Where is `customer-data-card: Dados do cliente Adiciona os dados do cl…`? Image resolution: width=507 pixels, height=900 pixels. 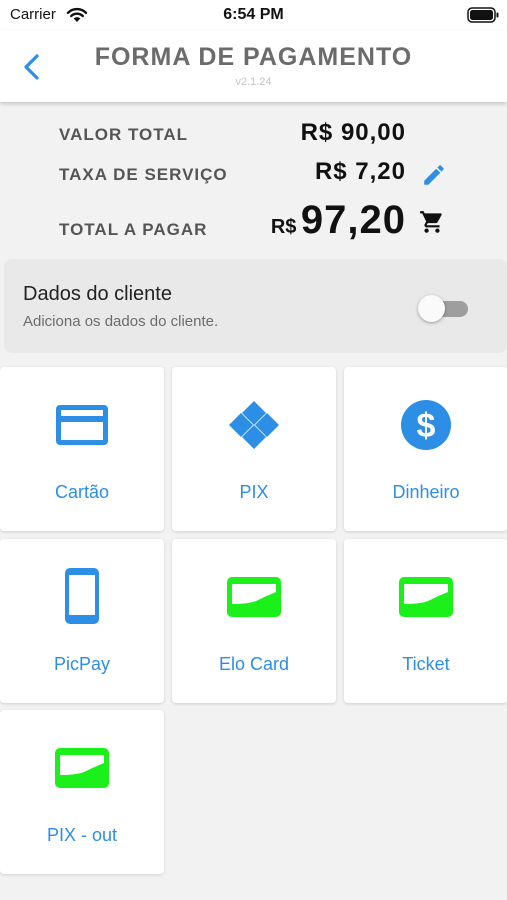 customer-data-card: Dados do cliente Adiciona os dados do cl… is located at coordinates (255, 306).